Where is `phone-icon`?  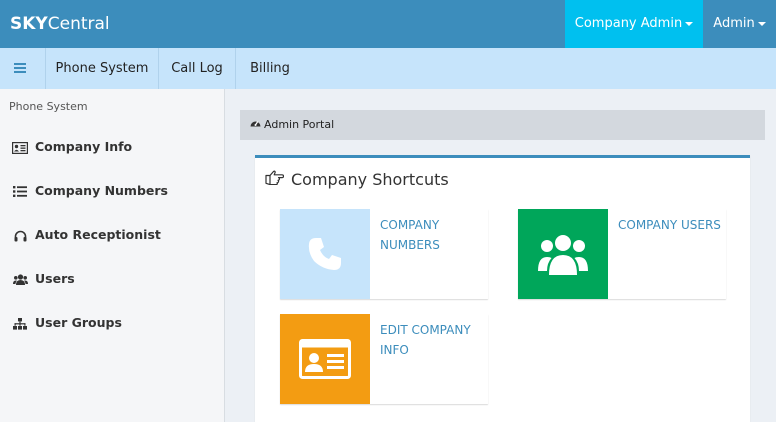 phone-icon is located at coordinates (324, 254).